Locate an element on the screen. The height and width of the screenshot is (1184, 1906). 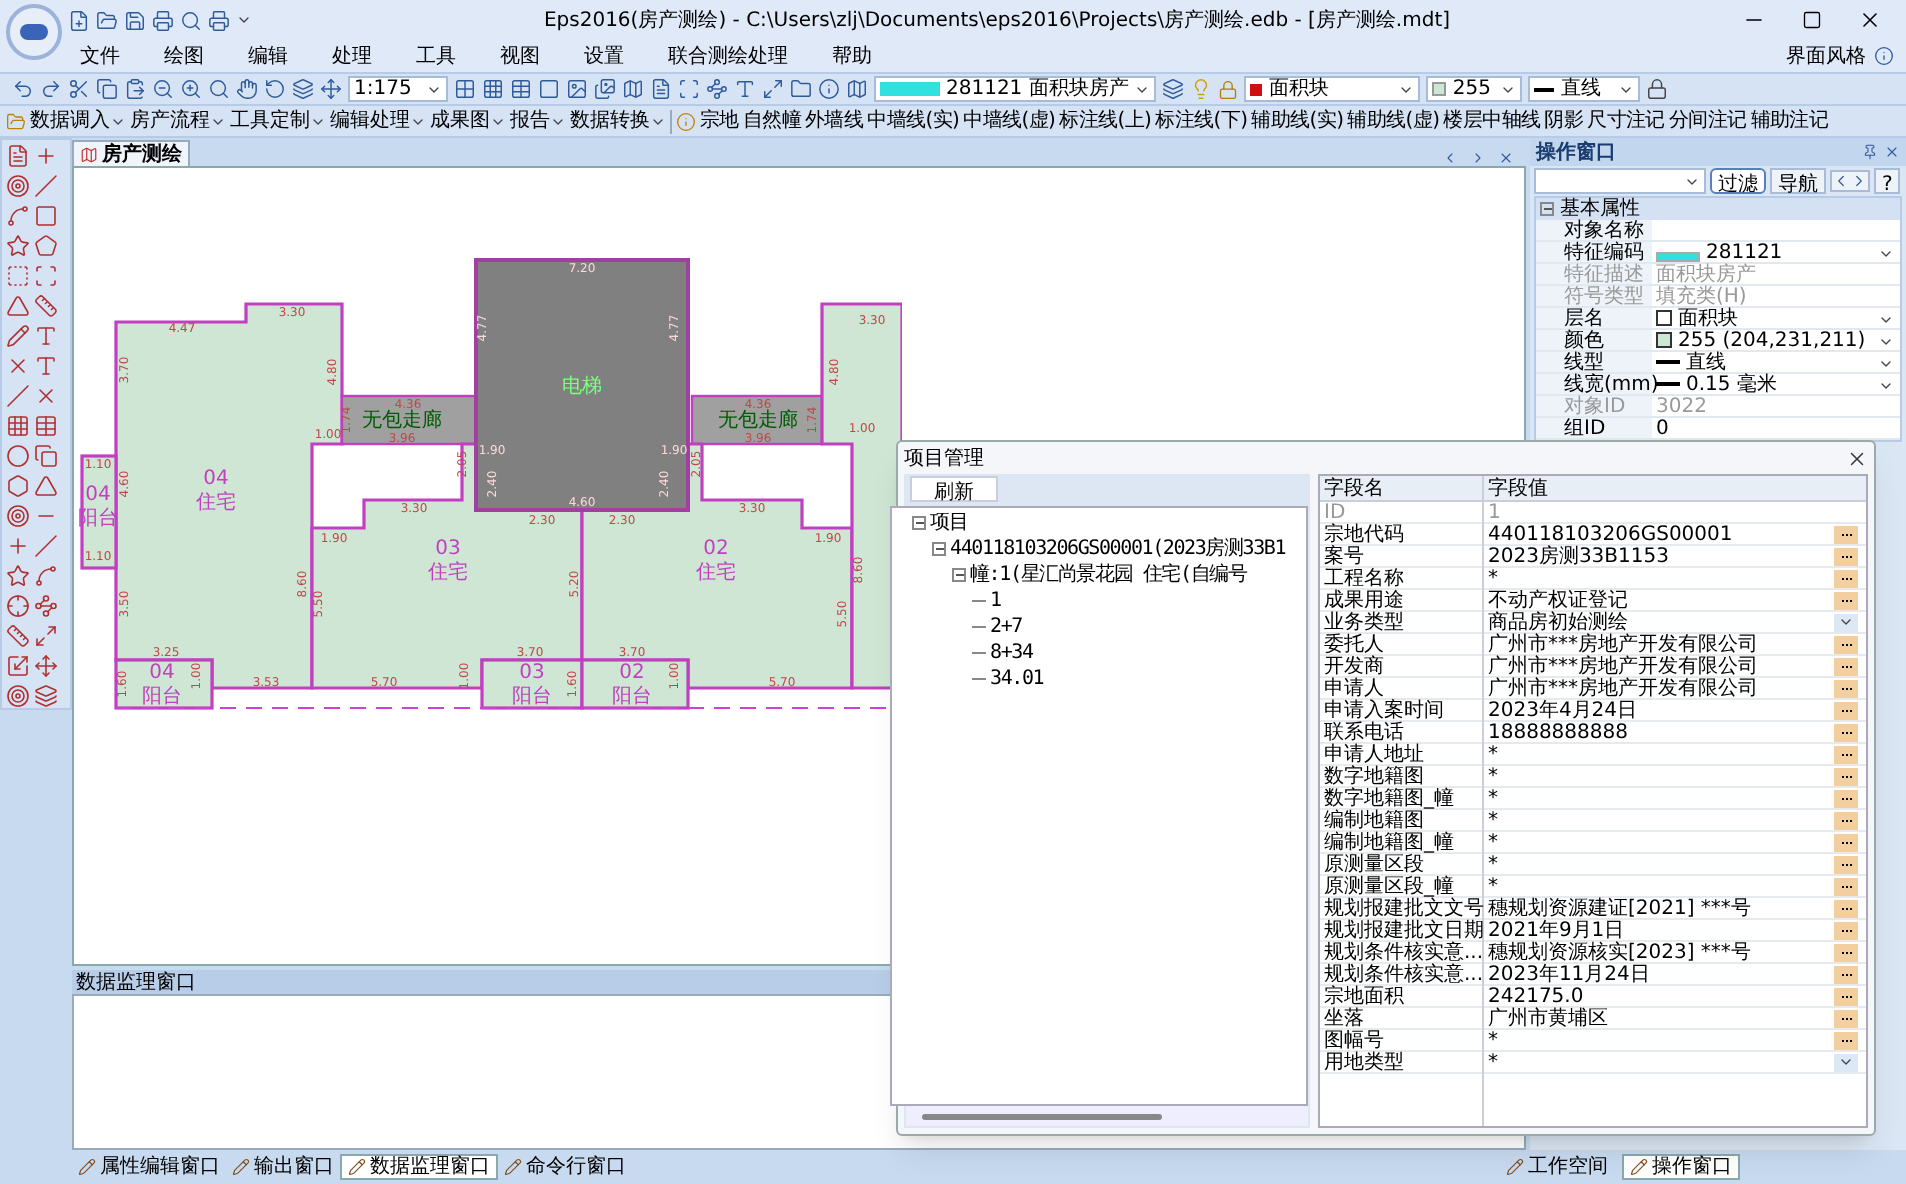
redo-icon is located at coordinates (51, 89).